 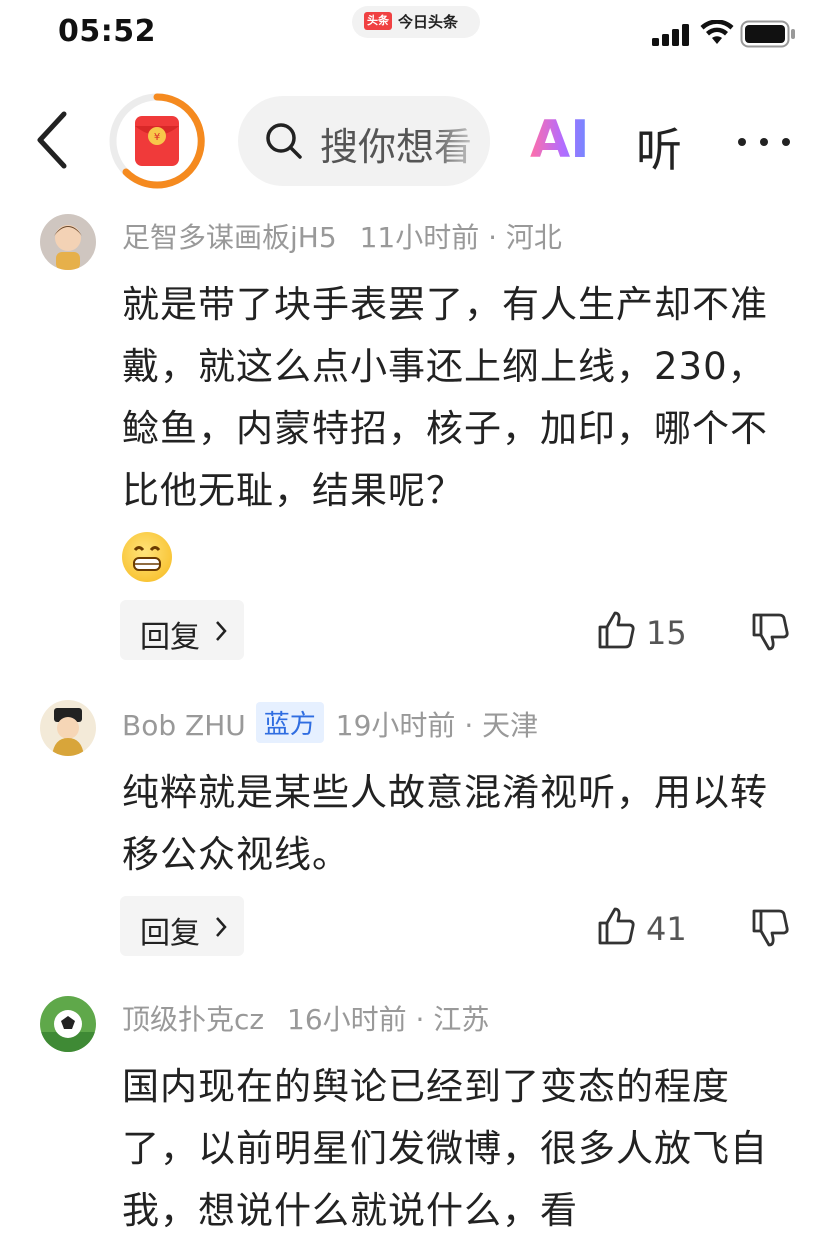 I want to click on comment-meta: Bob ZHU 蓝方 19小时前 · 天津, so click(x=330, y=723).